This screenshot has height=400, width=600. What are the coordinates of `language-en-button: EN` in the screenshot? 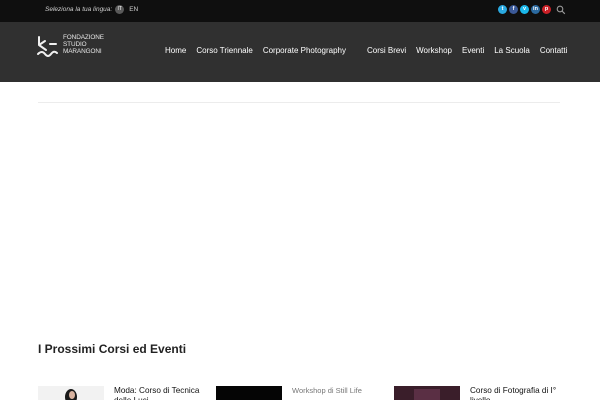 It's located at (133, 9).